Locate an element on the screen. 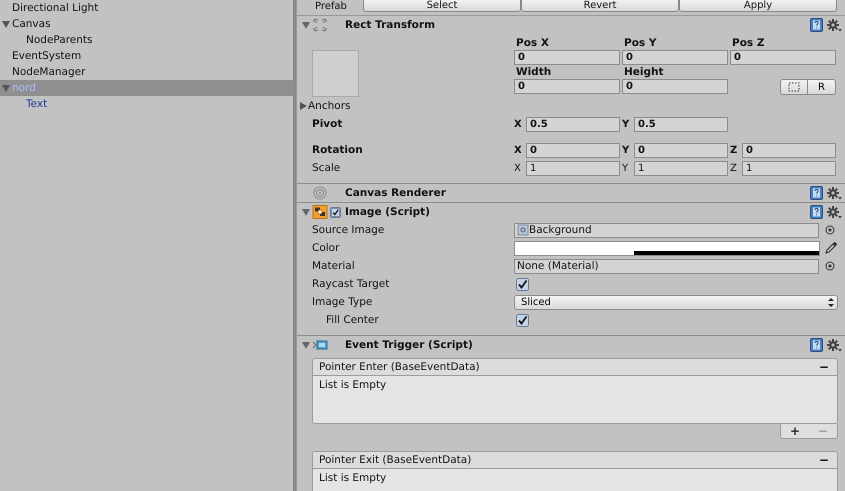 Image resolution: width=845 pixels, height=491 pixels. concentric-circles-icon is located at coordinates (320, 193).